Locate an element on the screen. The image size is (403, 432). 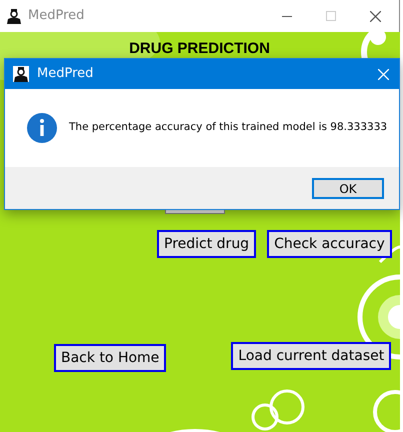
action-button: Predict drug is located at coordinates (206, 244).